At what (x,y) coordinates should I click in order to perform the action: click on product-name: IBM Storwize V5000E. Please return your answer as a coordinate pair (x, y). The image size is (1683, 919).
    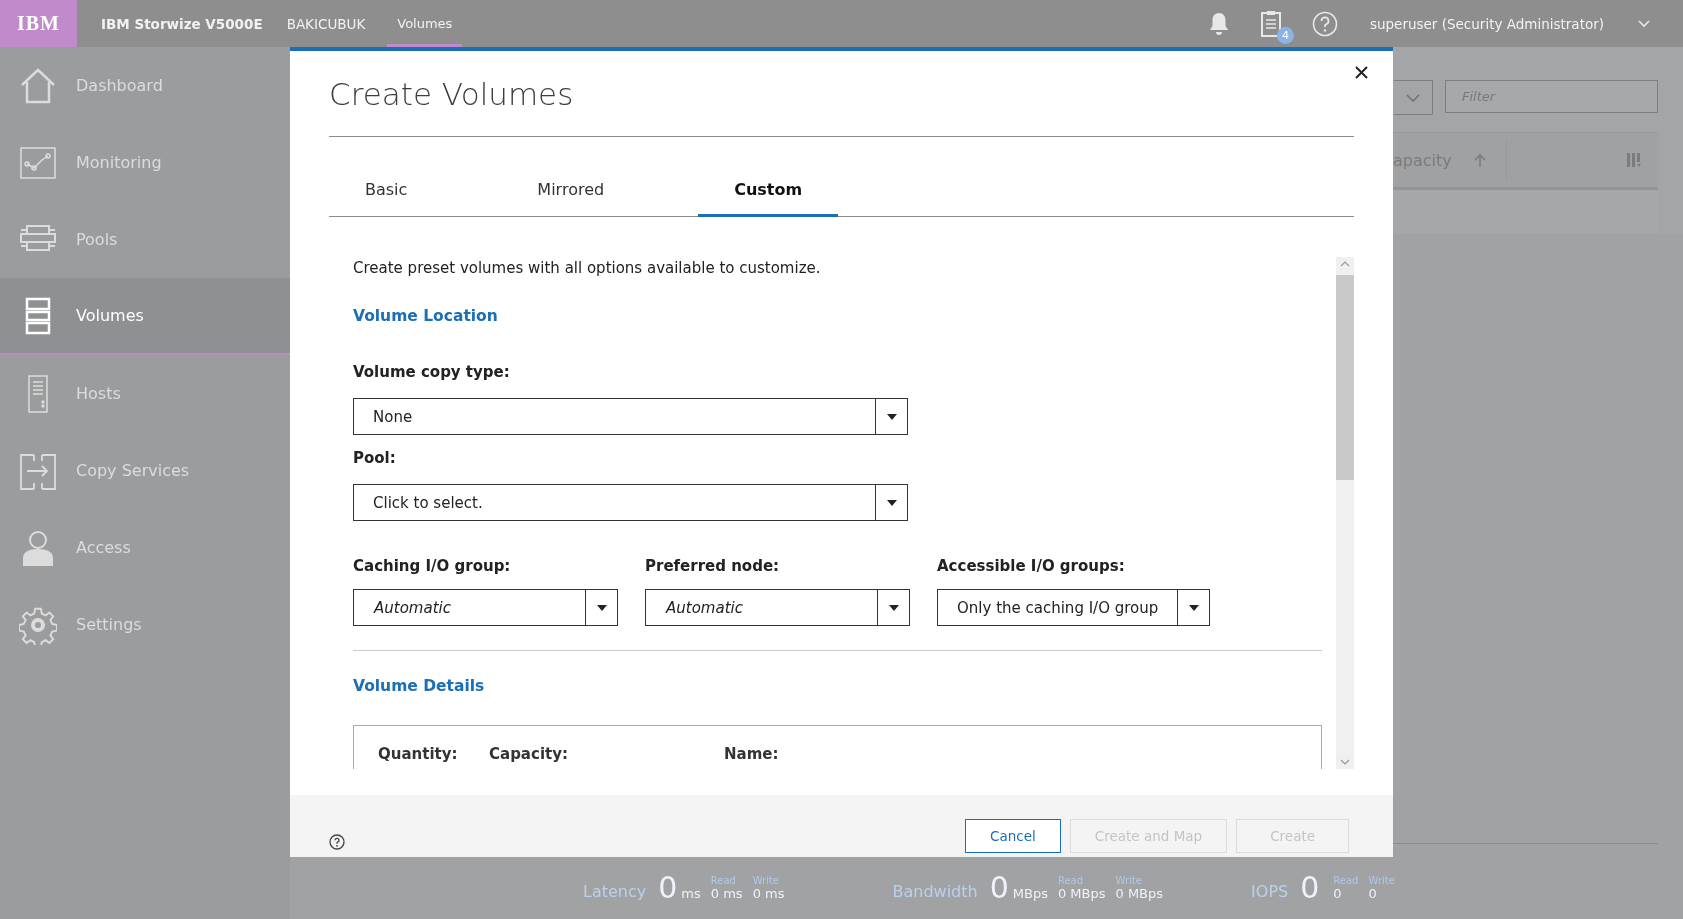
    Looking at the image, I should click on (182, 23).